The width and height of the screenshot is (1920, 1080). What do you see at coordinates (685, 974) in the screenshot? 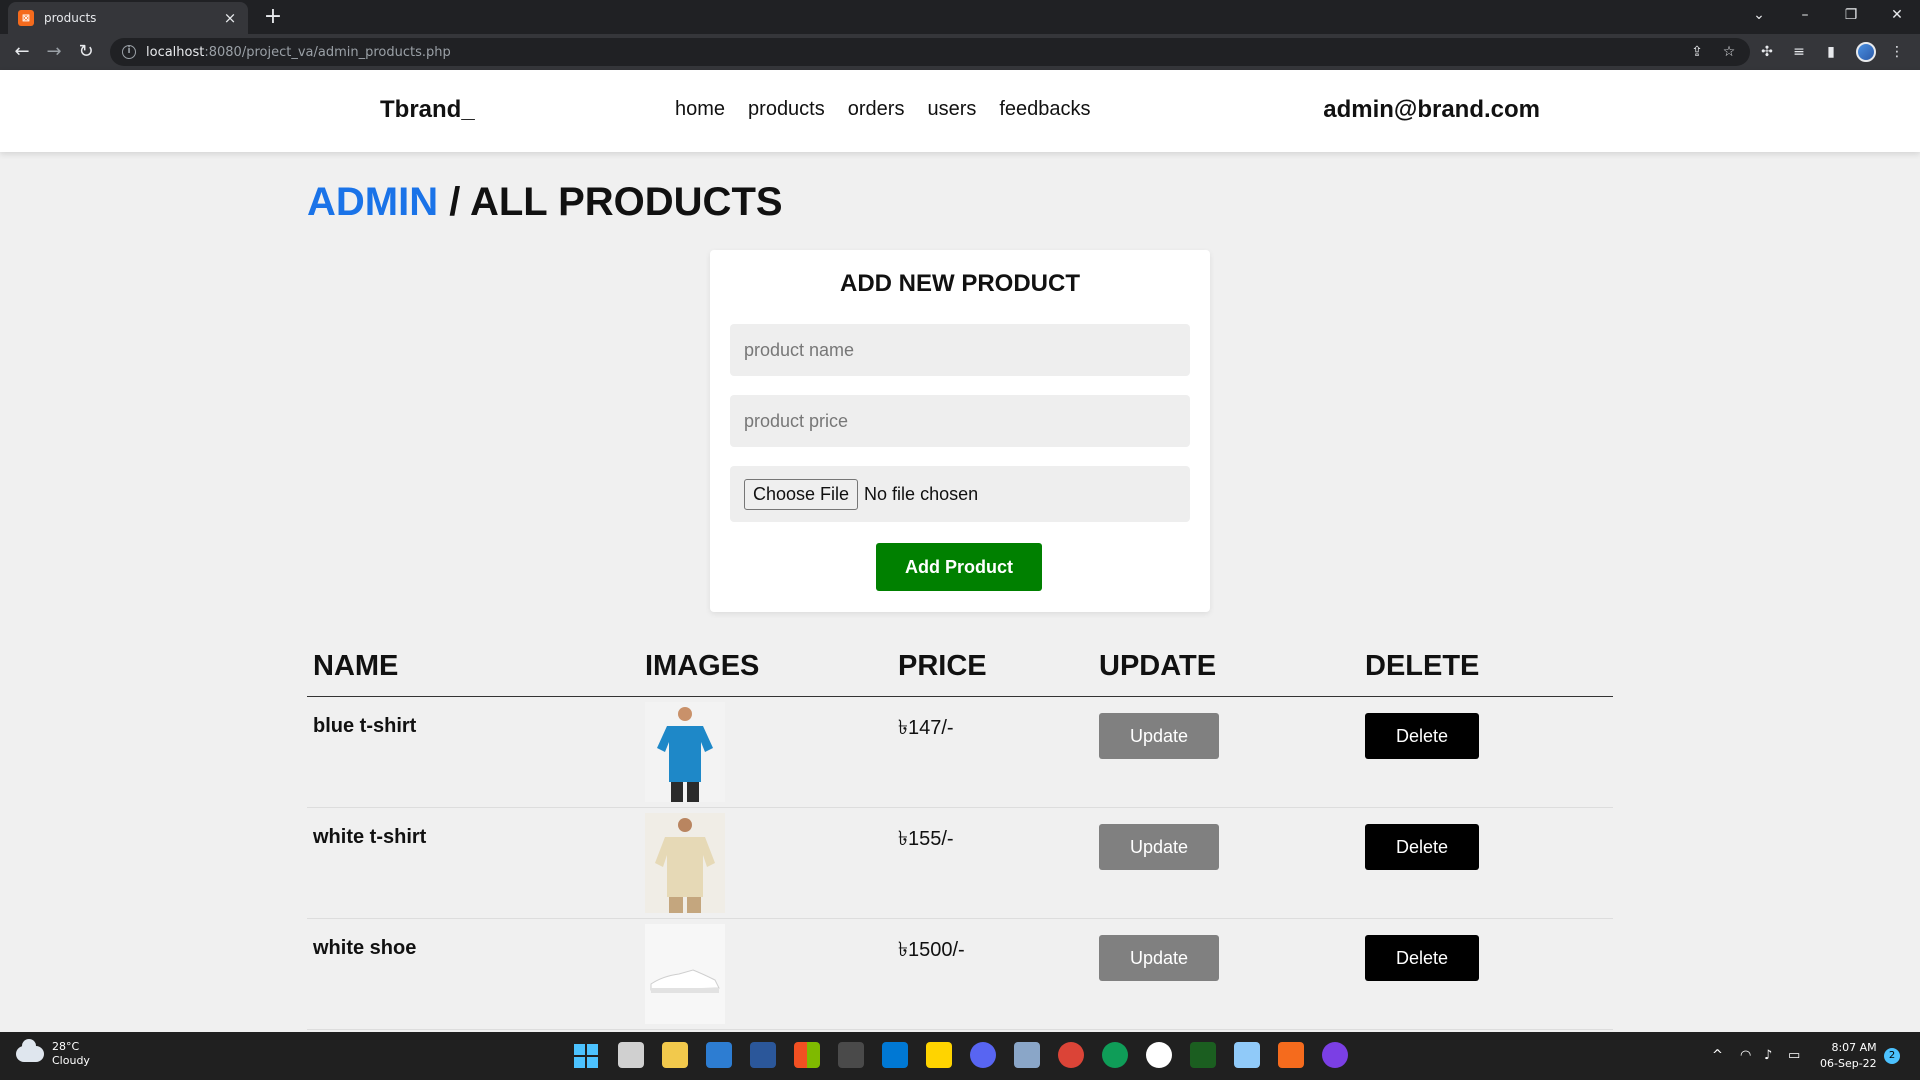
I see `product-image-white-shoe` at bounding box center [685, 974].